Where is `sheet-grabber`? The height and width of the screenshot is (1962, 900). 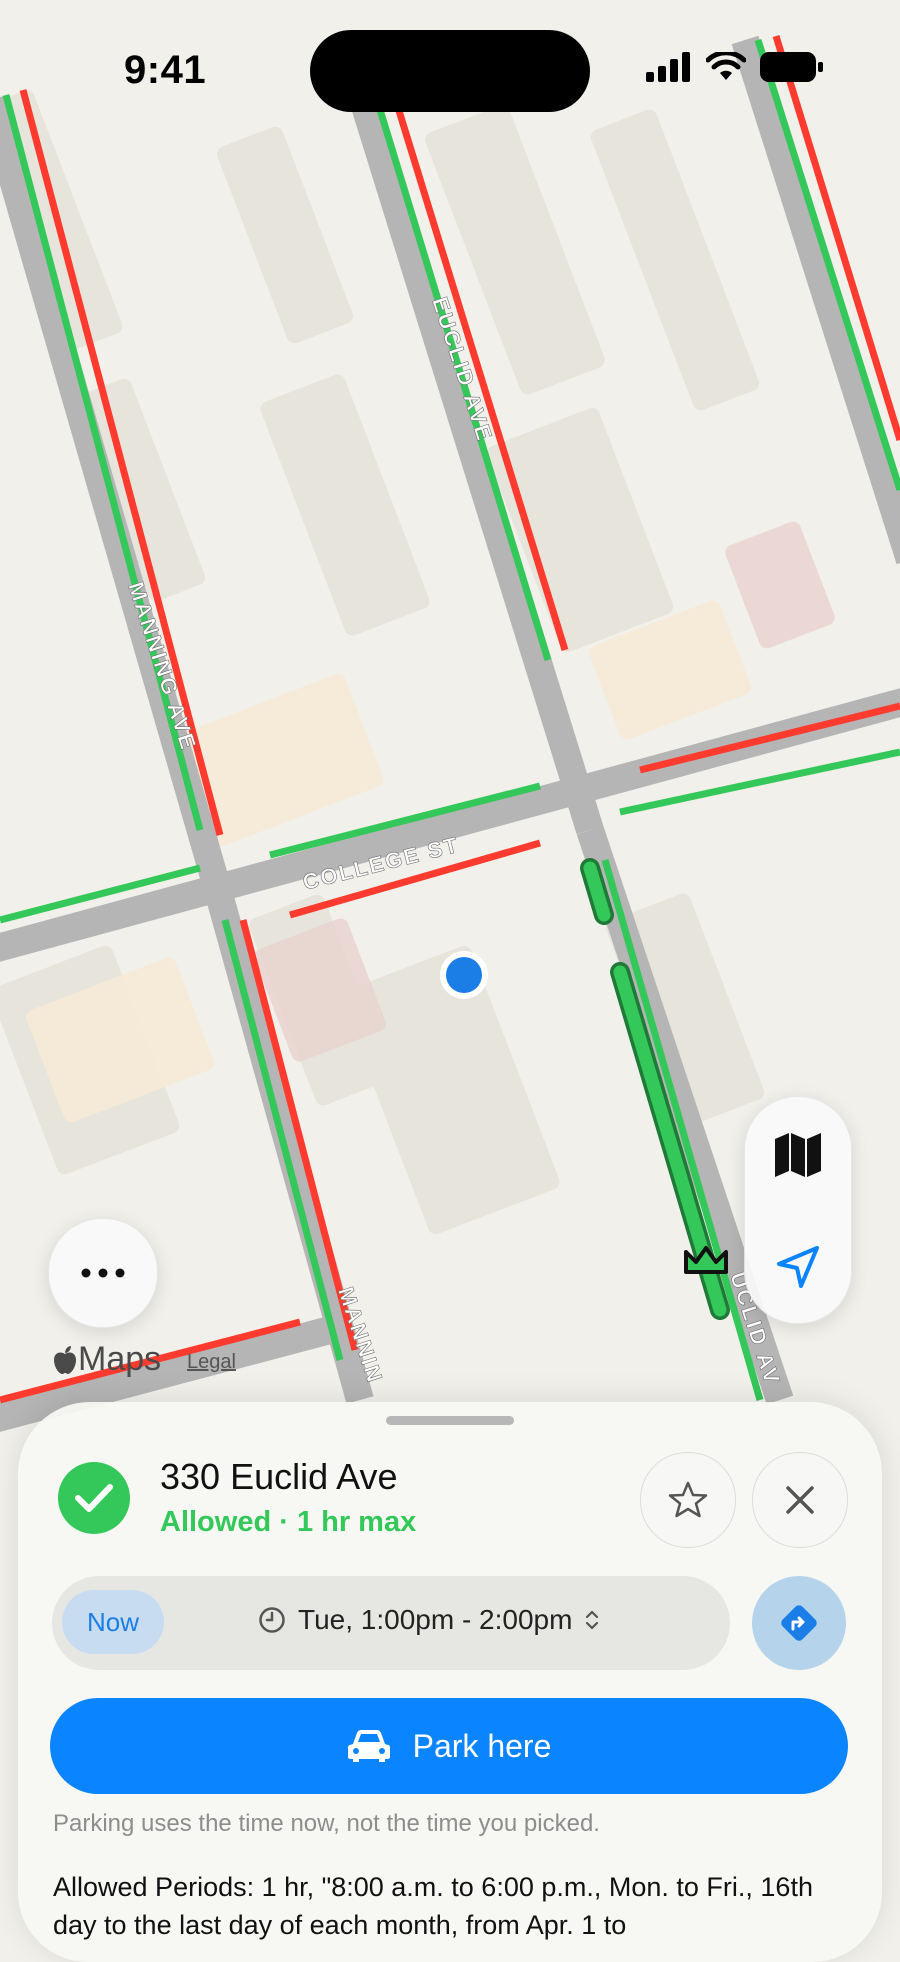 sheet-grabber is located at coordinates (450, 1420).